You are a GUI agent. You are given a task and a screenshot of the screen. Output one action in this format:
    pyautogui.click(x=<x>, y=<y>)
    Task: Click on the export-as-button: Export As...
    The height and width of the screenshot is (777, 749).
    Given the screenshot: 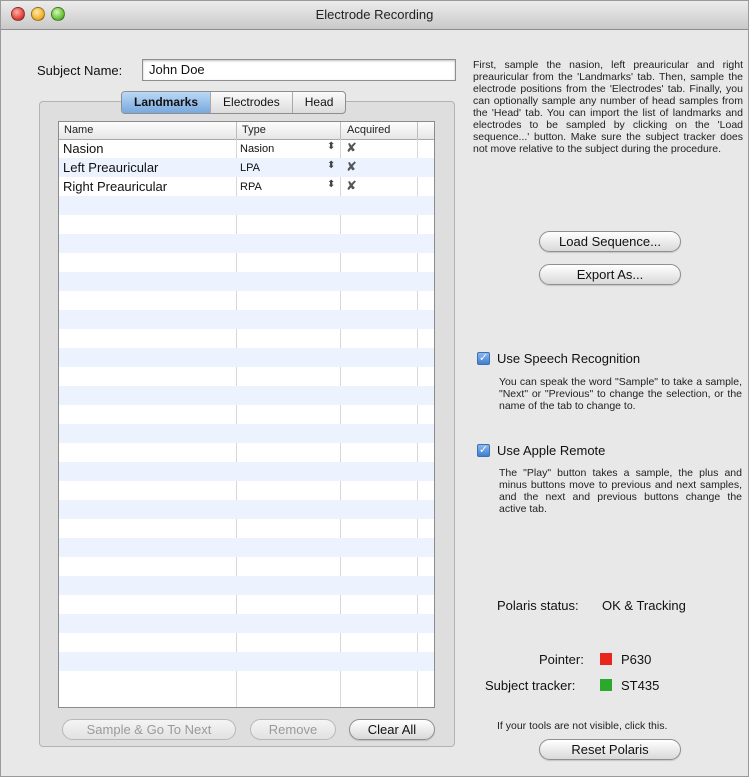 What is the action you would take?
    pyautogui.click(x=610, y=274)
    